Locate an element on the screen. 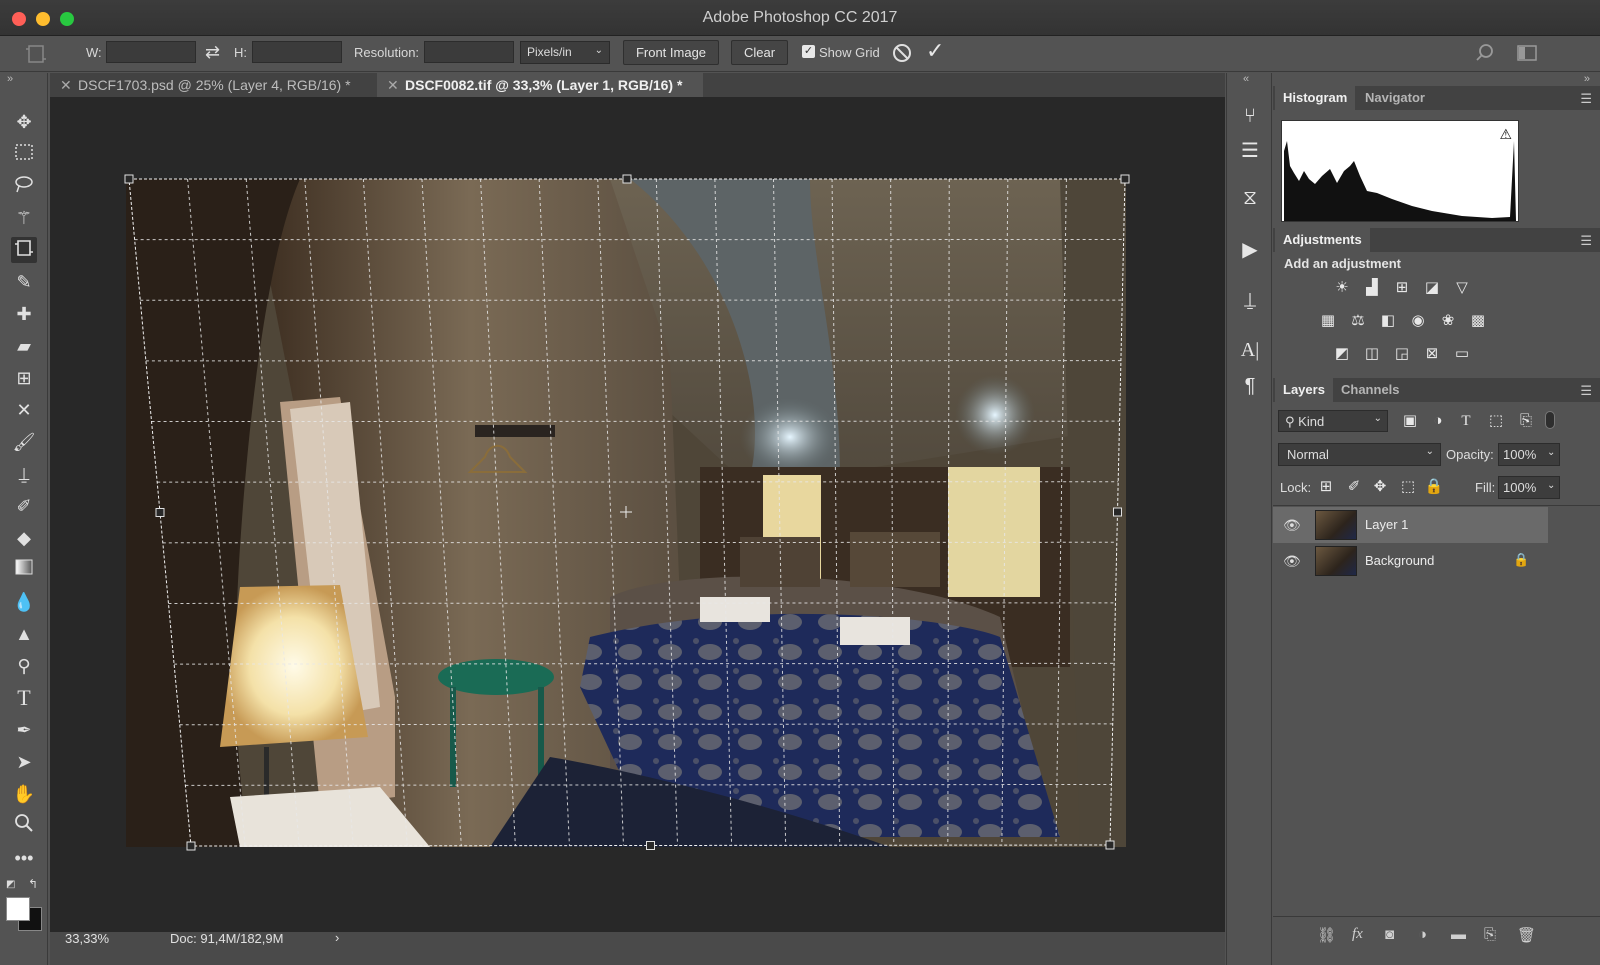 The width and height of the screenshot is (1600, 965). expand-panels-icon: « is located at coordinates (1246, 79).